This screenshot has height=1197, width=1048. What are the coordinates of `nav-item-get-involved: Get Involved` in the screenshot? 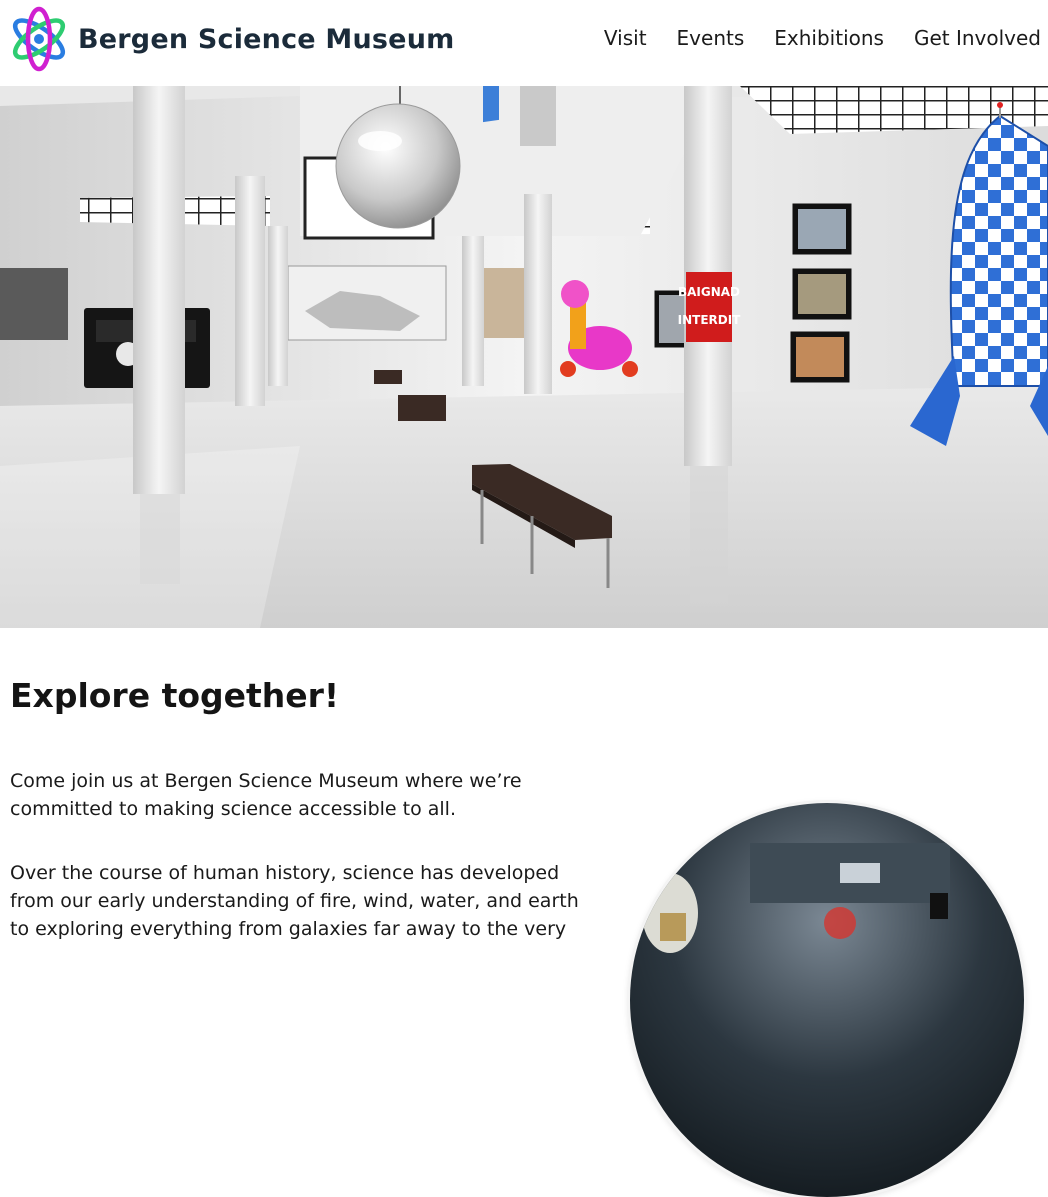 It's located at (977, 38).